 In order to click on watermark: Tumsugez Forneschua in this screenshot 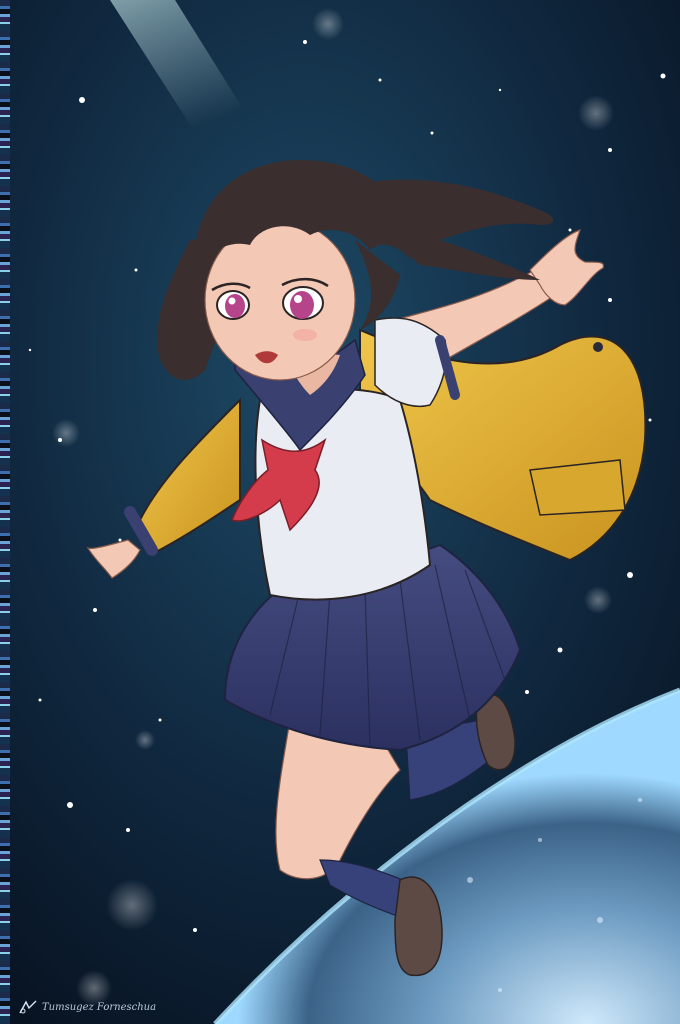, I will do `click(87, 1007)`.